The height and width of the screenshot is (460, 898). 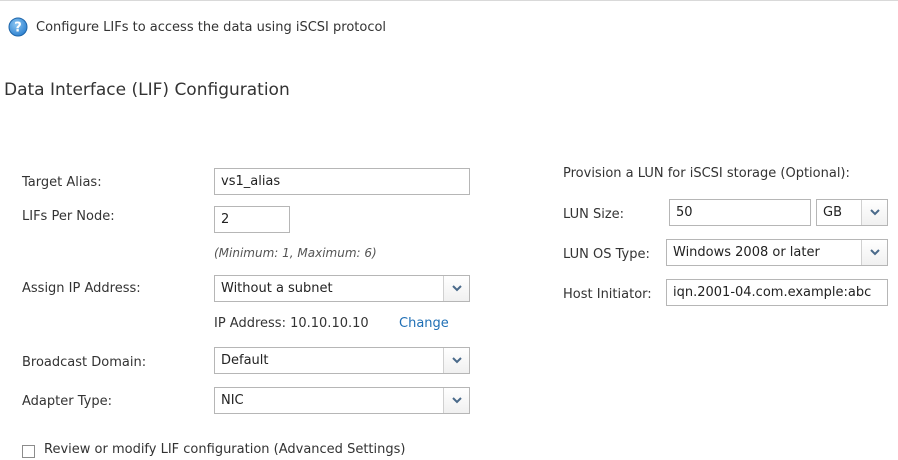 I want to click on broadcast-domain-select: Default, so click(x=342, y=360).